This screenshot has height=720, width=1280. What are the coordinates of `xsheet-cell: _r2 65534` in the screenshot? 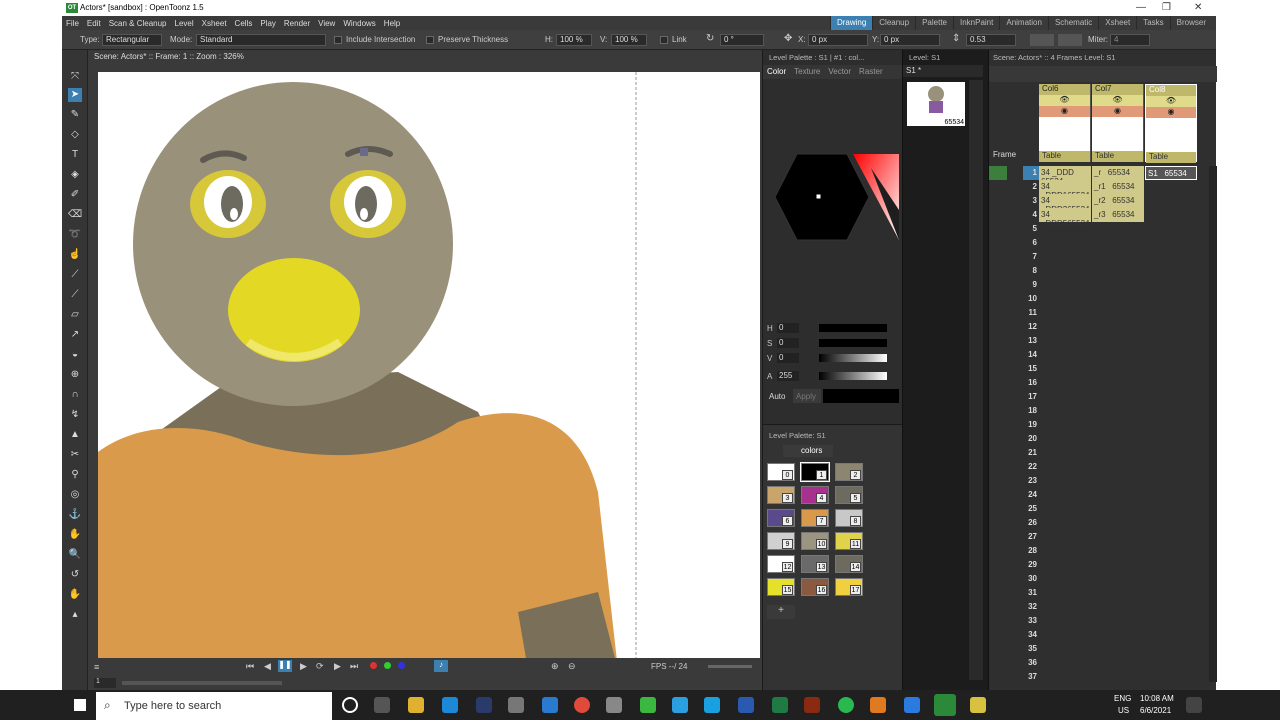 It's located at (1118, 201).